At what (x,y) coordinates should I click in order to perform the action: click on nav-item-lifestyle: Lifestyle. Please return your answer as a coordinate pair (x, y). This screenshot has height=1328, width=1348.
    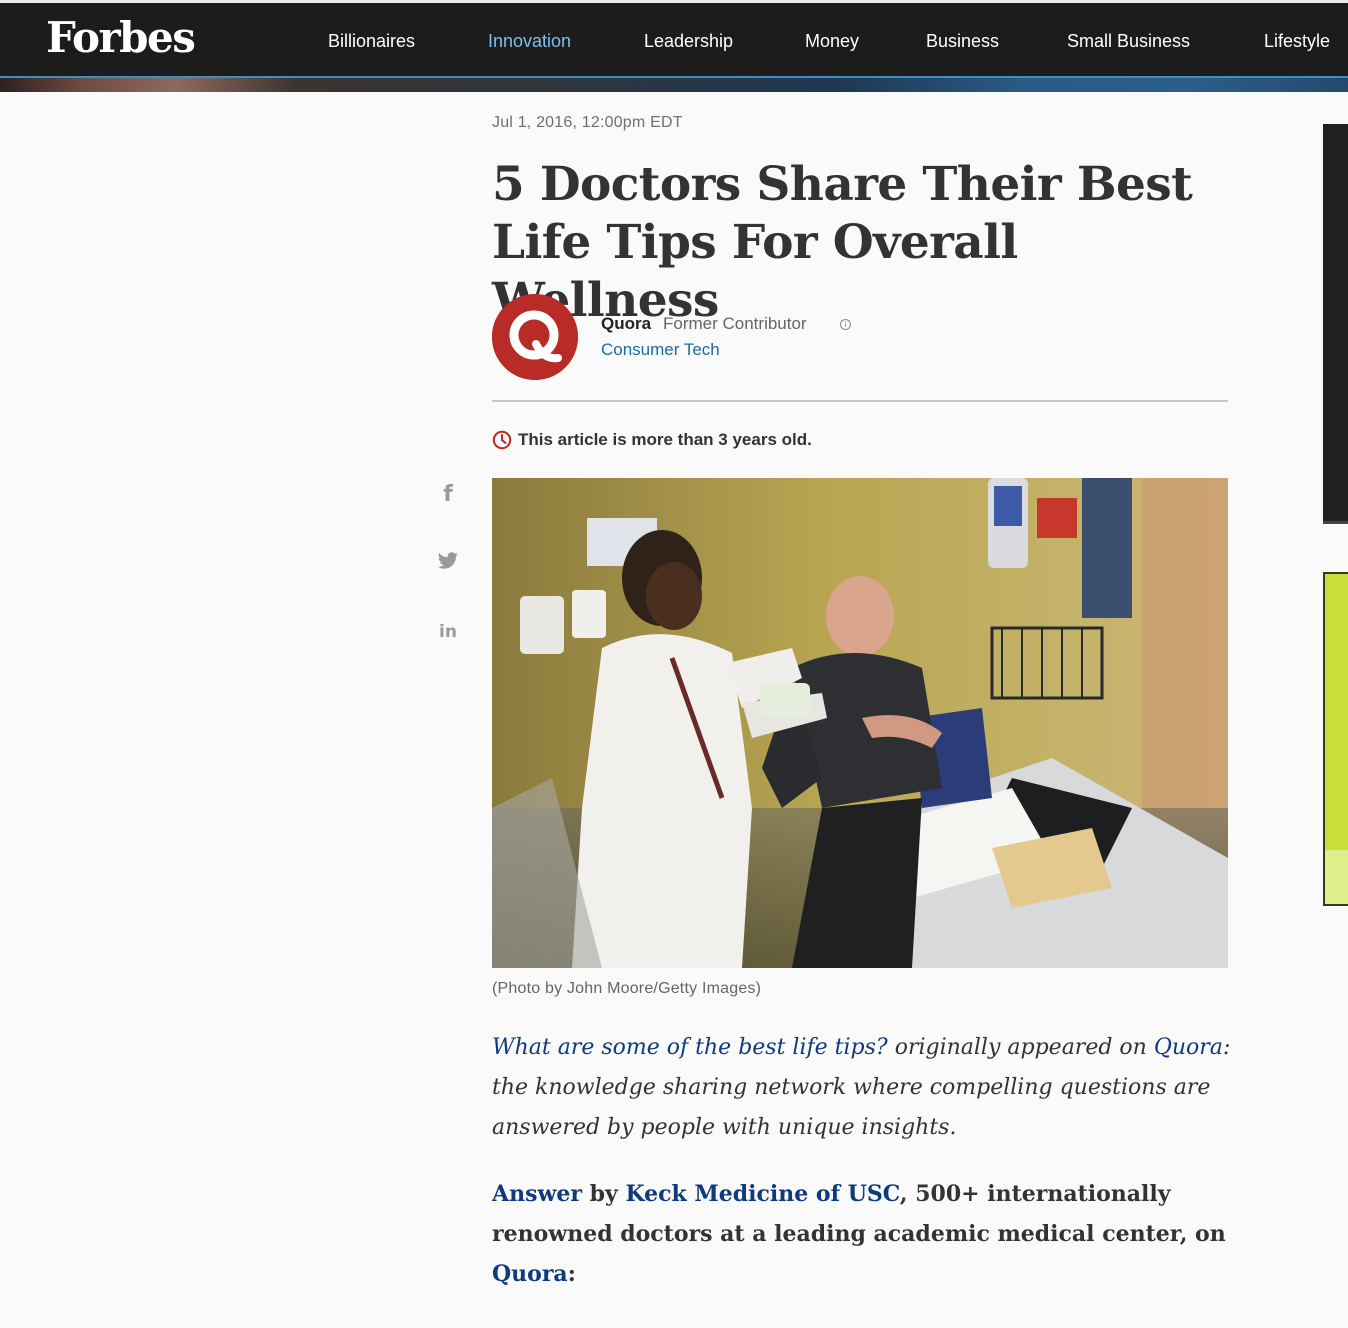
    Looking at the image, I should click on (1297, 41).